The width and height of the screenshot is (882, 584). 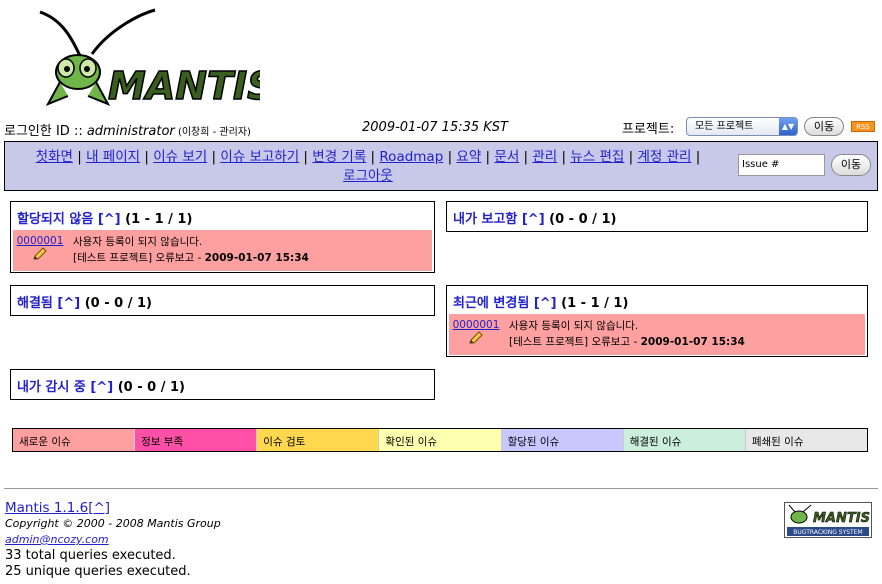 What do you see at coordinates (824, 126) in the screenshot?
I see `project-go-button: 이동` at bounding box center [824, 126].